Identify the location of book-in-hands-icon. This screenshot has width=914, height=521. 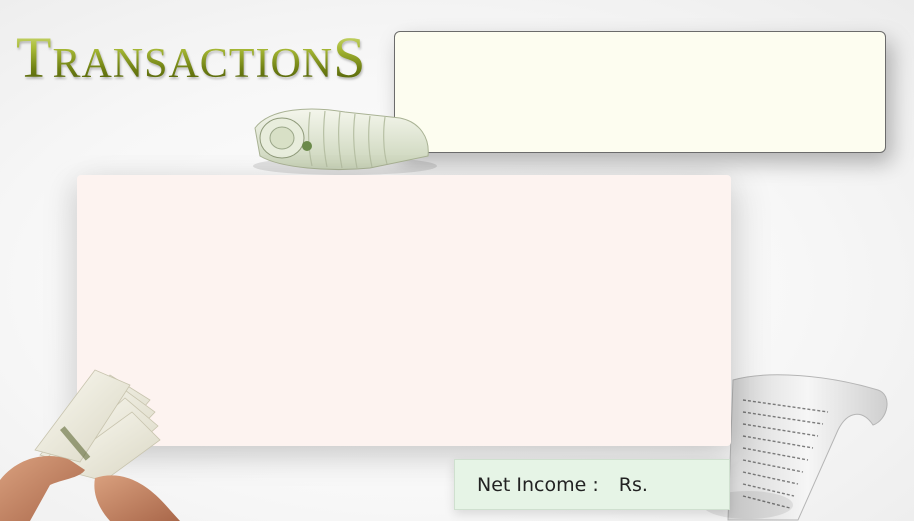
(90, 445).